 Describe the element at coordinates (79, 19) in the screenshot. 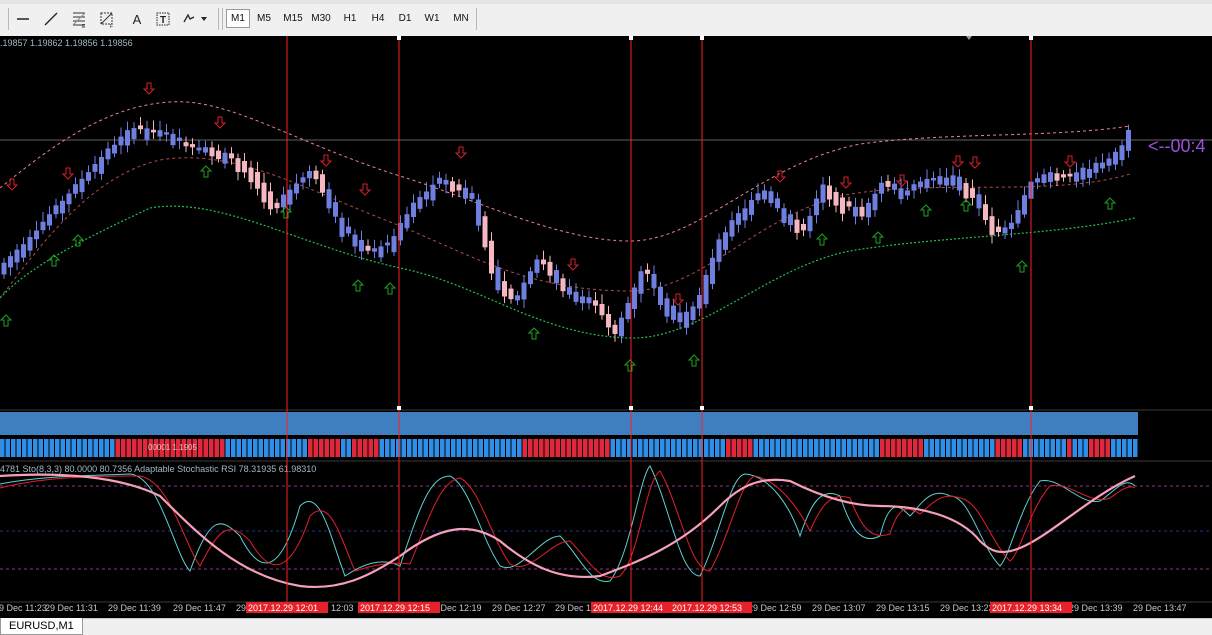

I see `fibonacci-icon: E` at that location.